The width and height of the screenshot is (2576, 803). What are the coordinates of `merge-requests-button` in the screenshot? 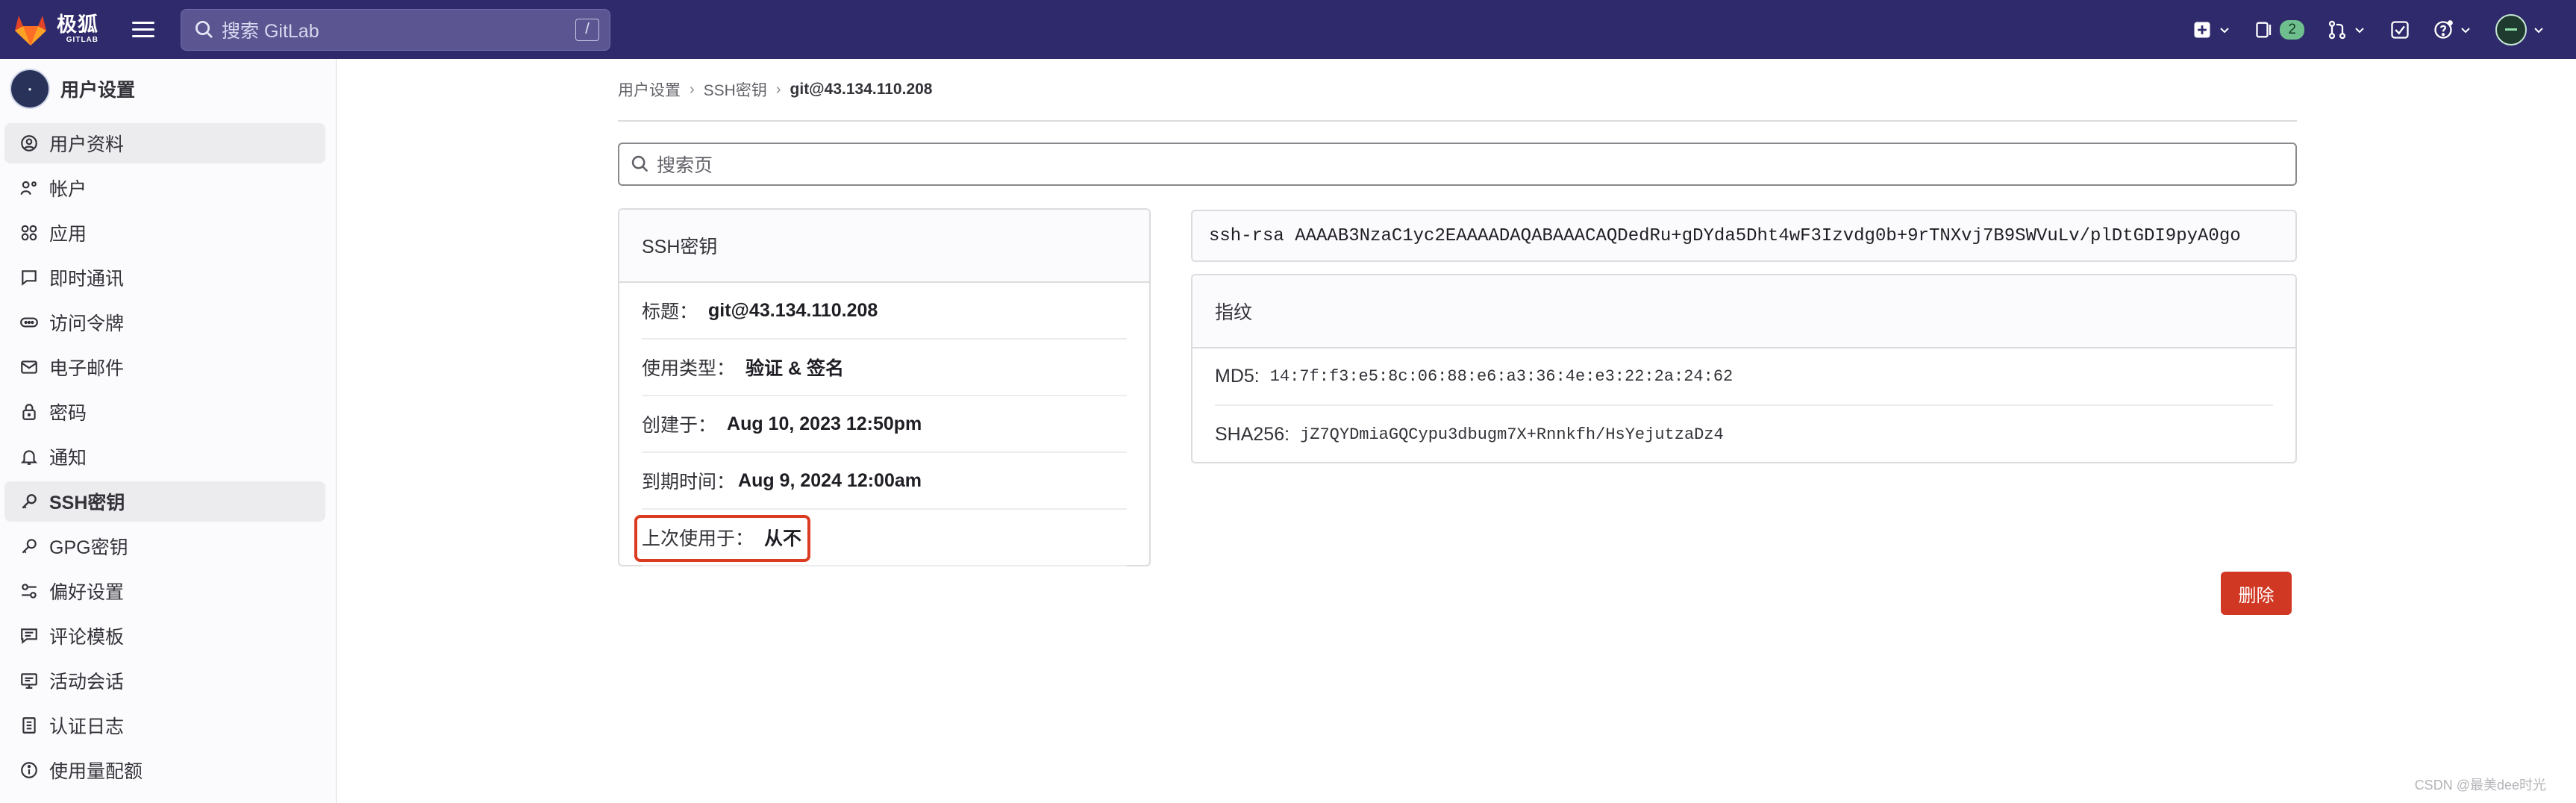 It's located at (2347, 30).